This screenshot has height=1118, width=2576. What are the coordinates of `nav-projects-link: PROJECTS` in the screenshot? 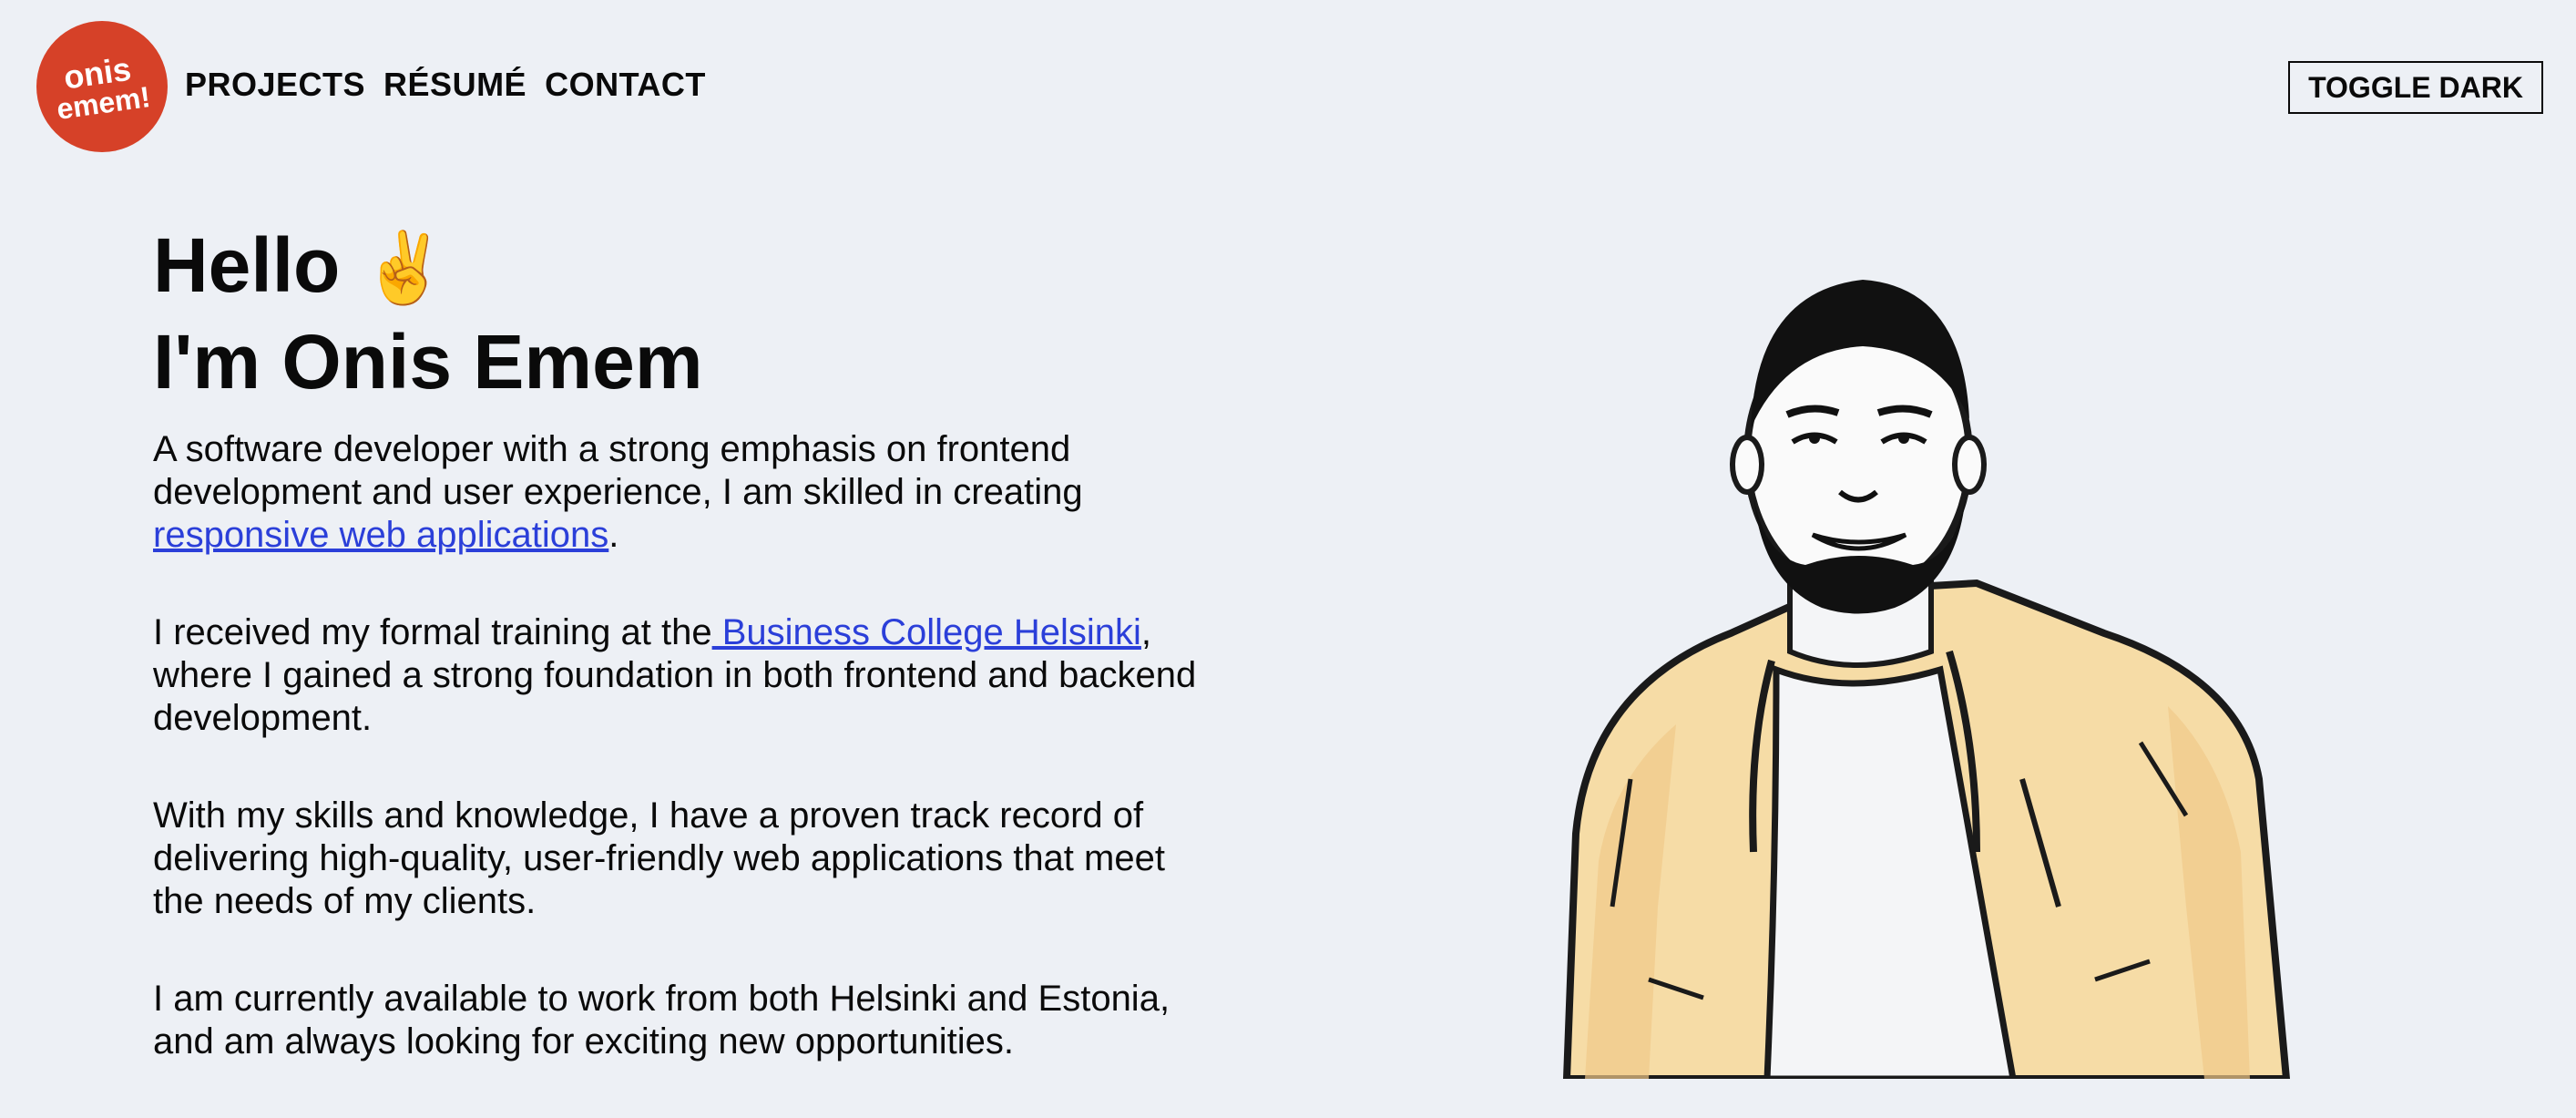 It's located at (275, 85).